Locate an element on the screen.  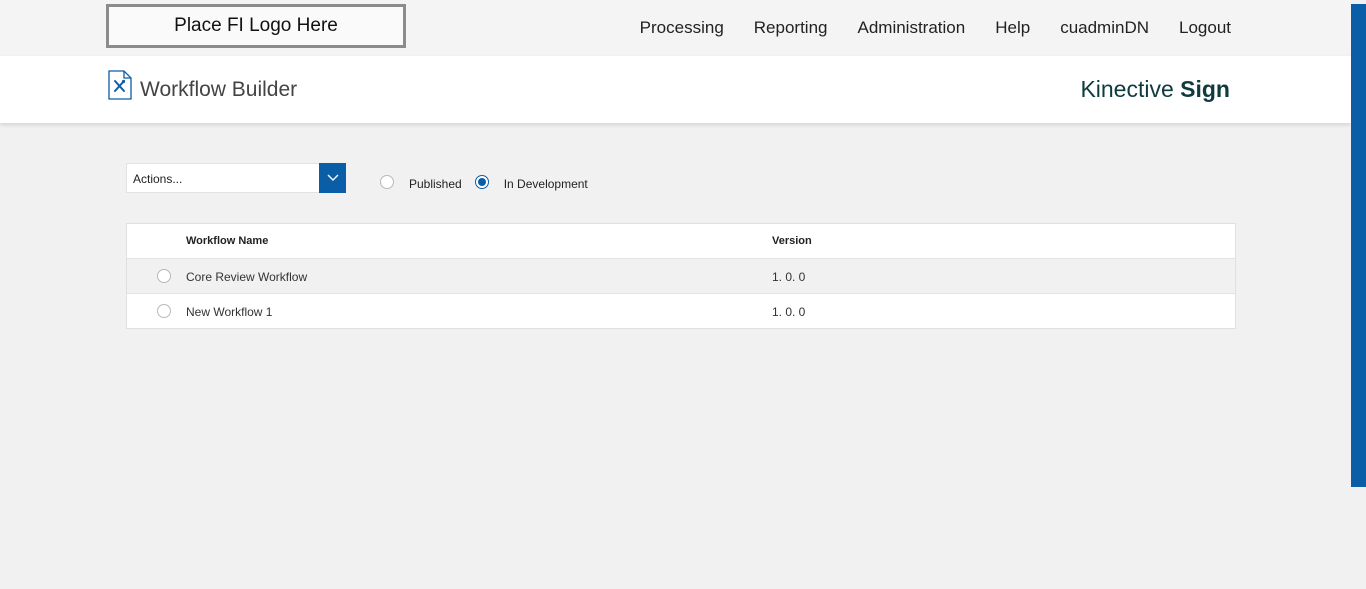
nav-processing: Processing is located at coordinates (682, 28).